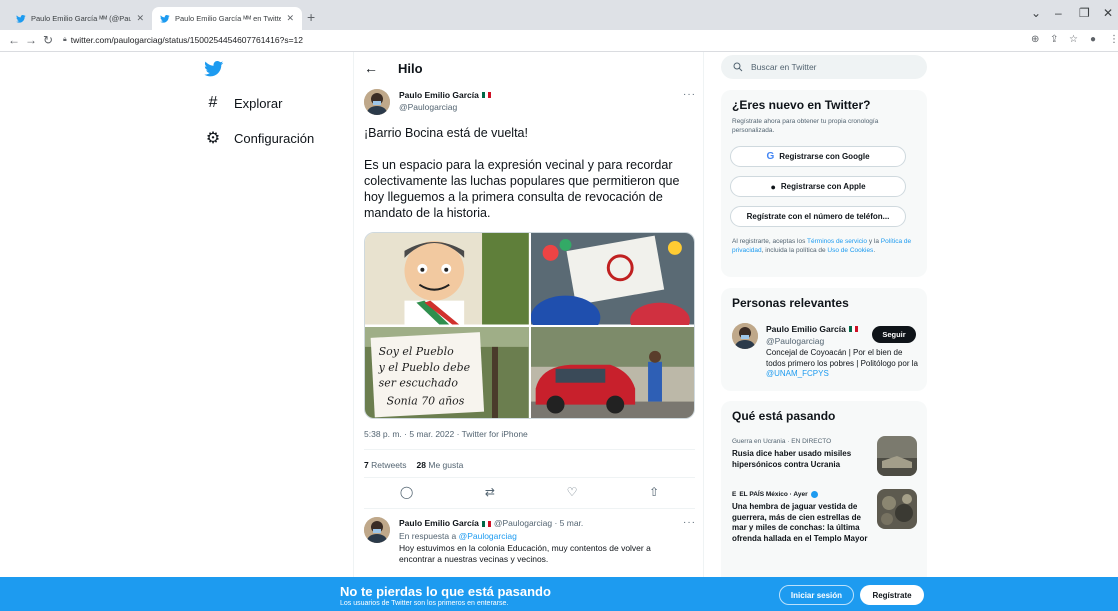  What do you see at coordinates (837, 241) in the screenshot?
I see `terms-link: Términos de servicio` at bounding box center [837, 241].